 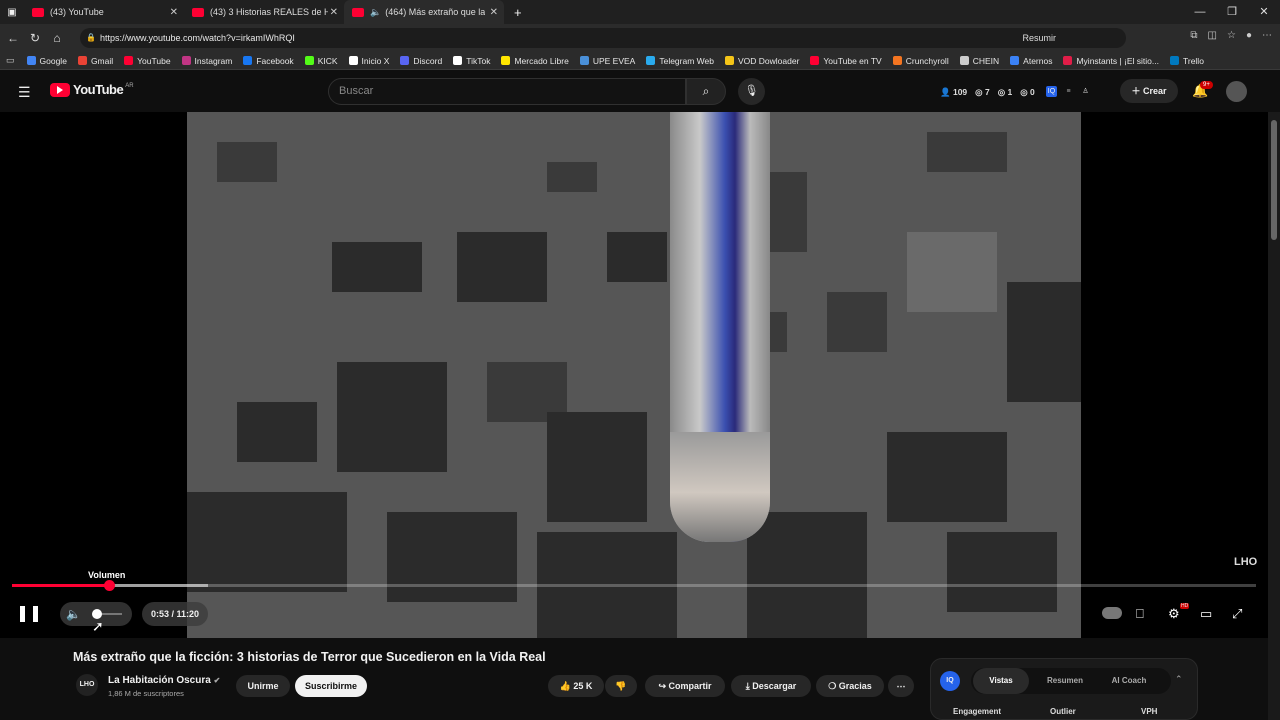 What do you see at coordinates (920, 61) in the screenshot?
I see `bookmark-item: Crunchyroll` at bounding box center [920, 61].